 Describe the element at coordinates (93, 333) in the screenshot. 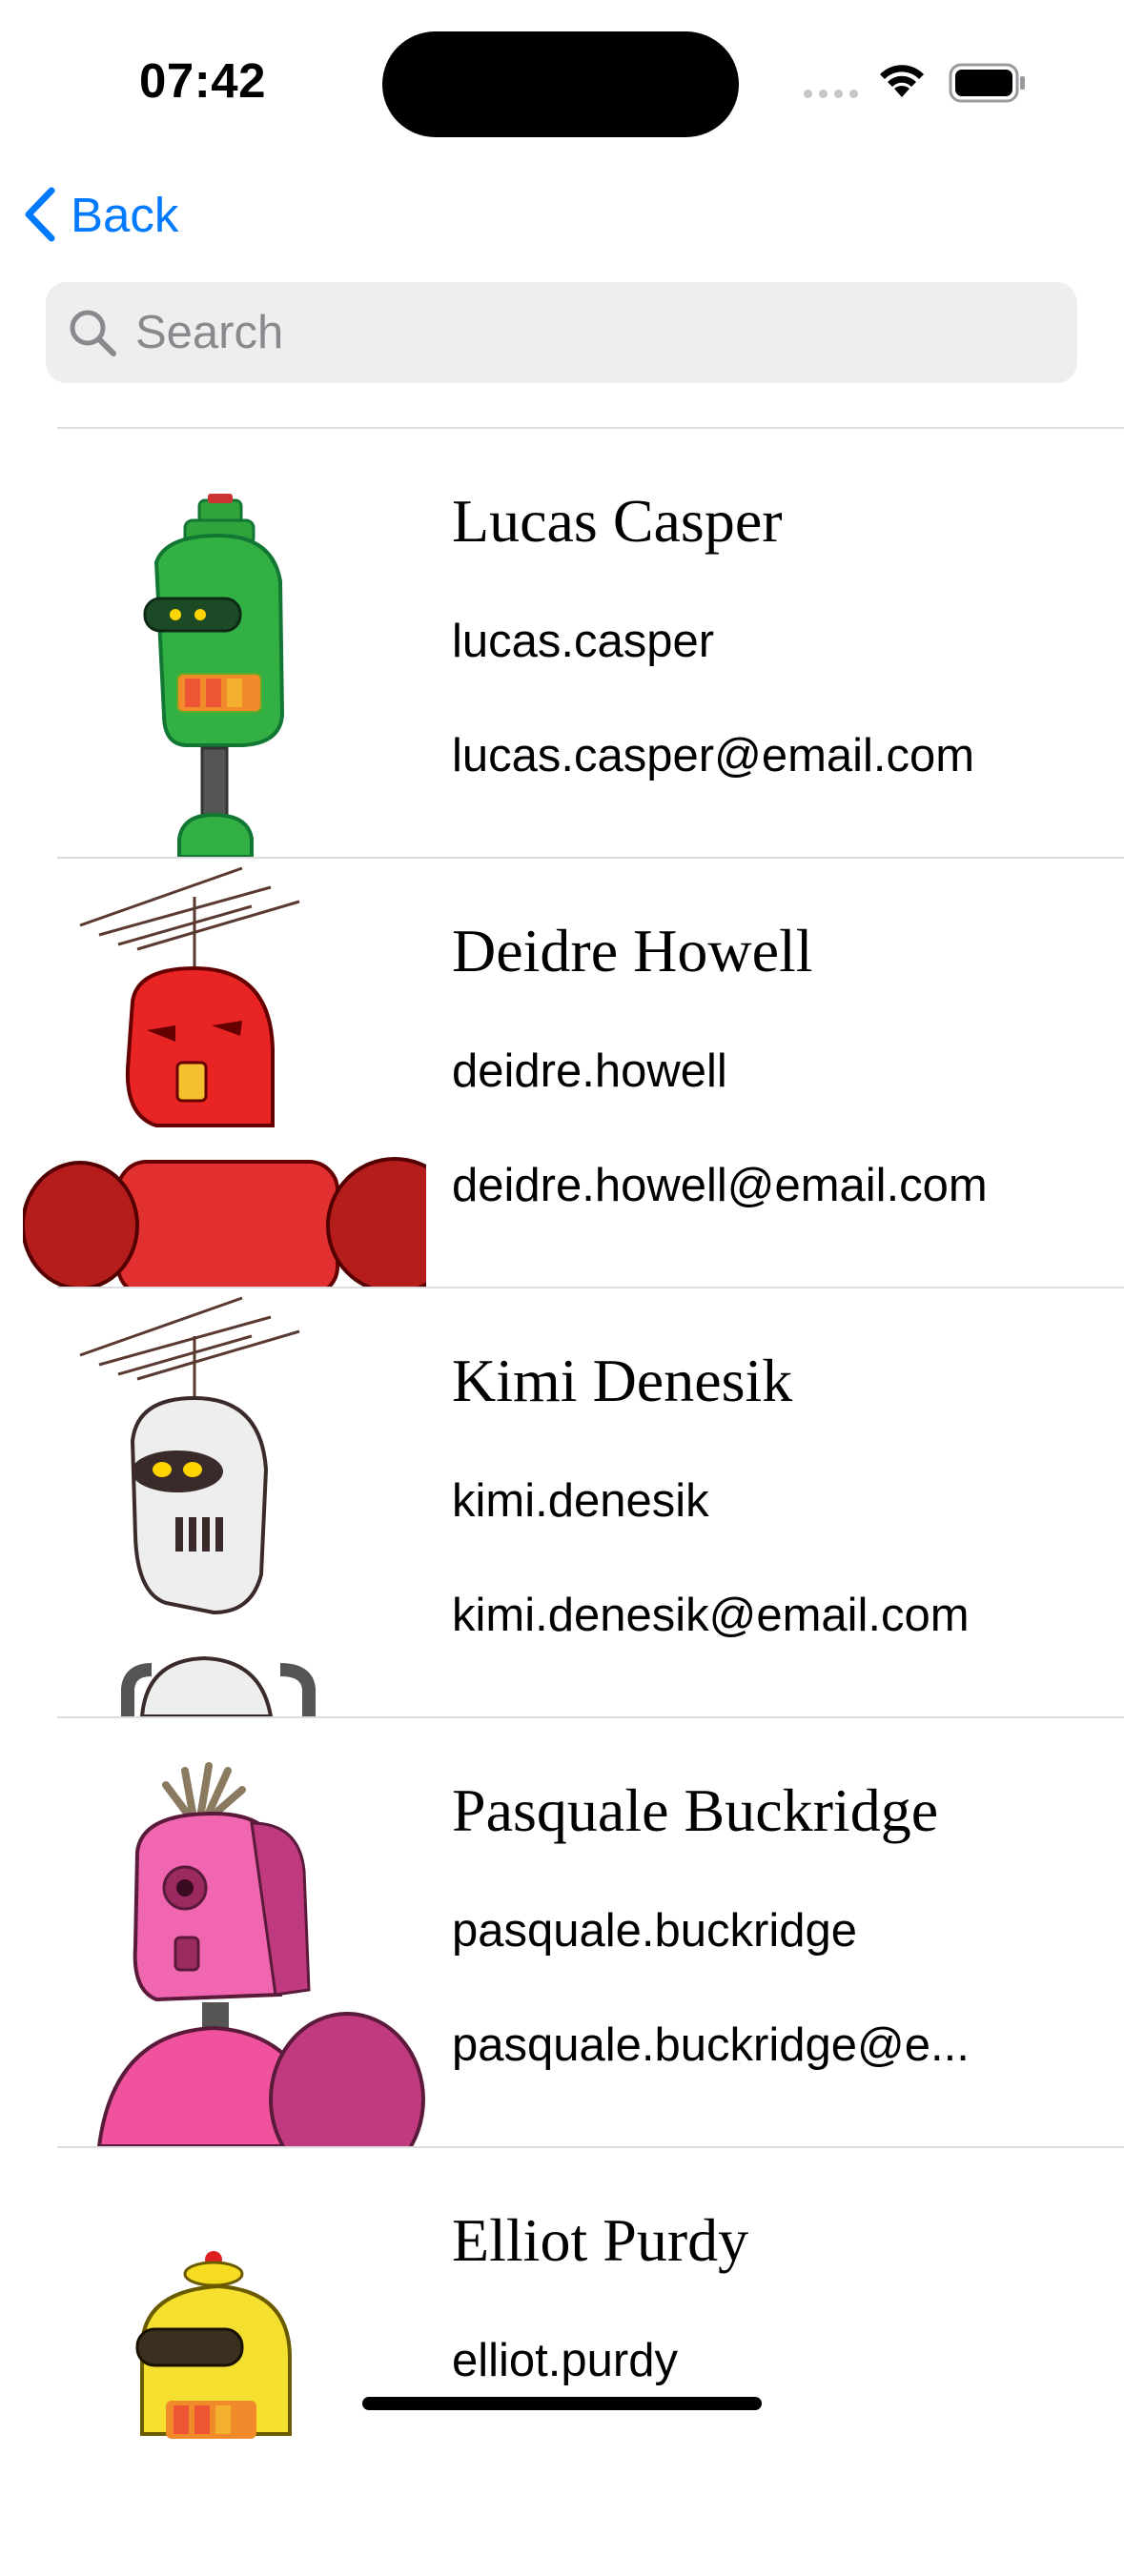

I see `search-icon` at that location.